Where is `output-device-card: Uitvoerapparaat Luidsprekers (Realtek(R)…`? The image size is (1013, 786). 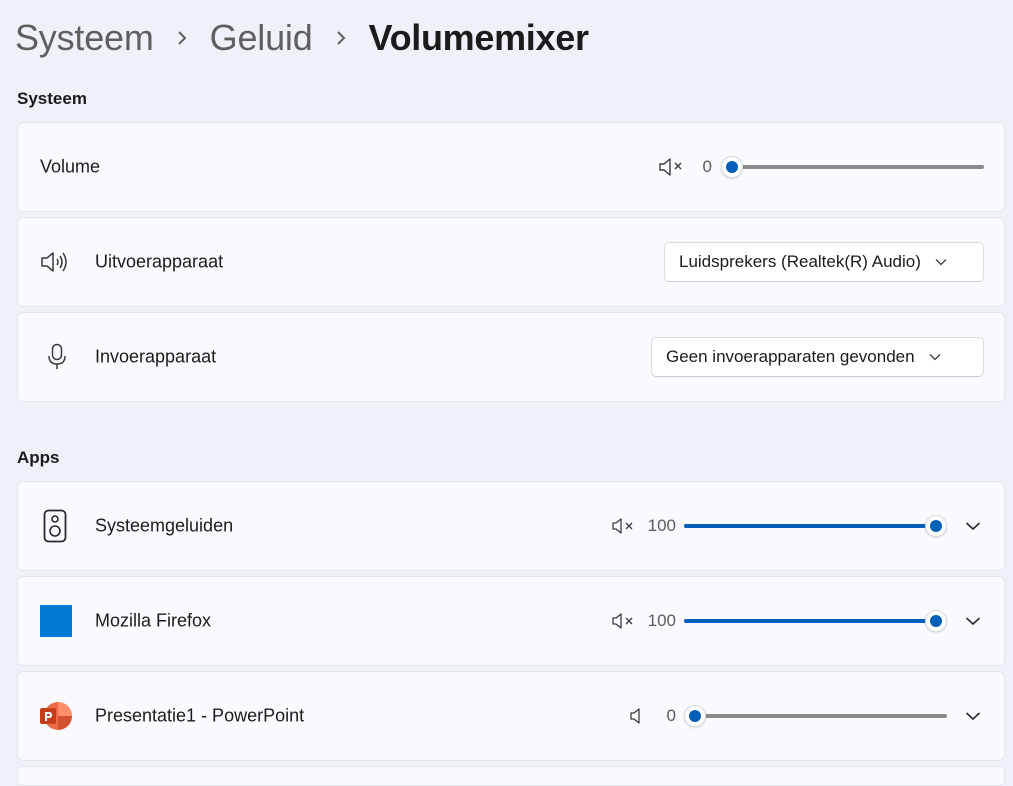
output-device-card: Uitvoerapparaat Luidsprekers (Realtek(R)… is located at coordinates (511, 262).